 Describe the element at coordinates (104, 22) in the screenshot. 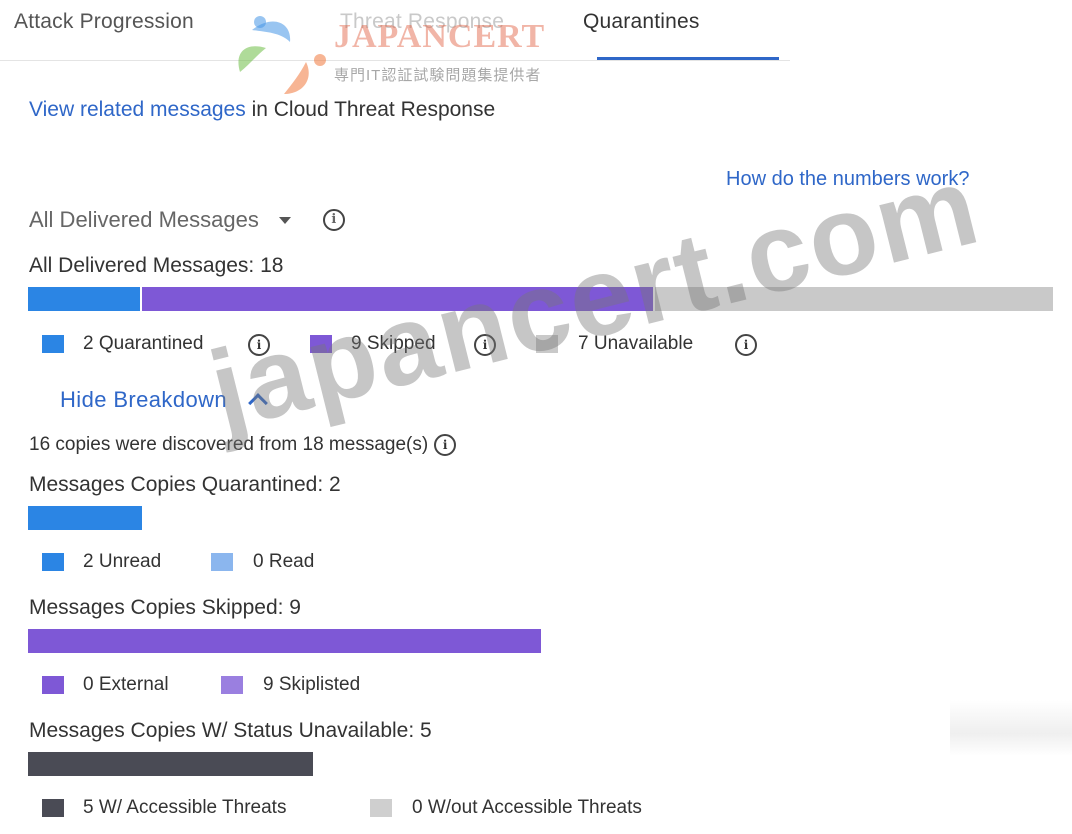

I see `tab-attack-progression: Attack Progression` at that location.